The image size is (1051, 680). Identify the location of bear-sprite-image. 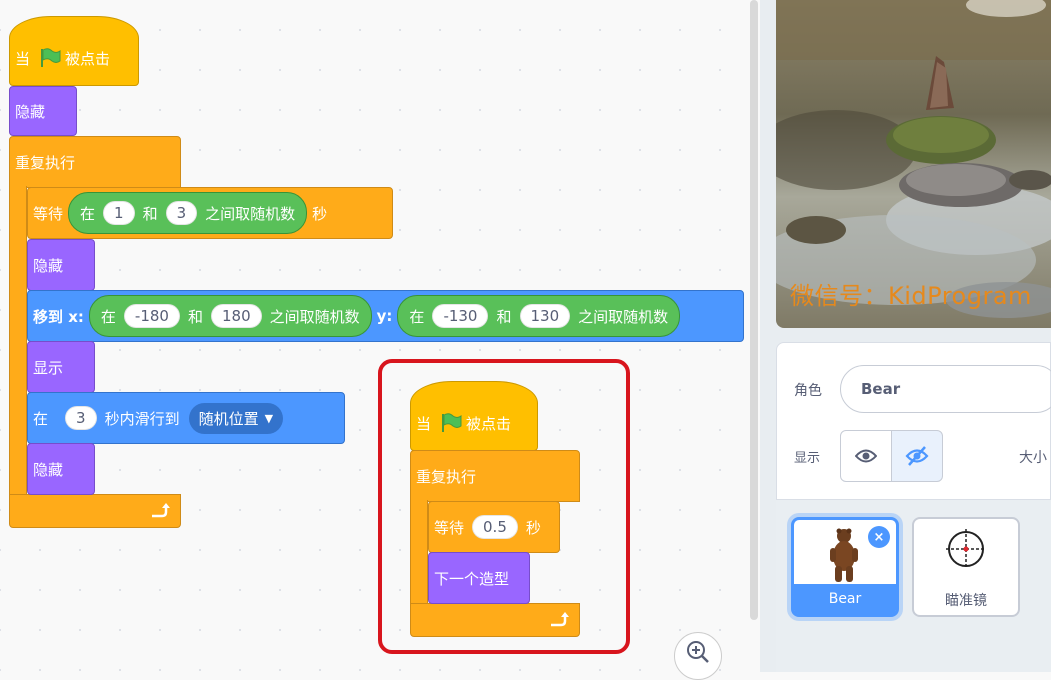
(844, 555).